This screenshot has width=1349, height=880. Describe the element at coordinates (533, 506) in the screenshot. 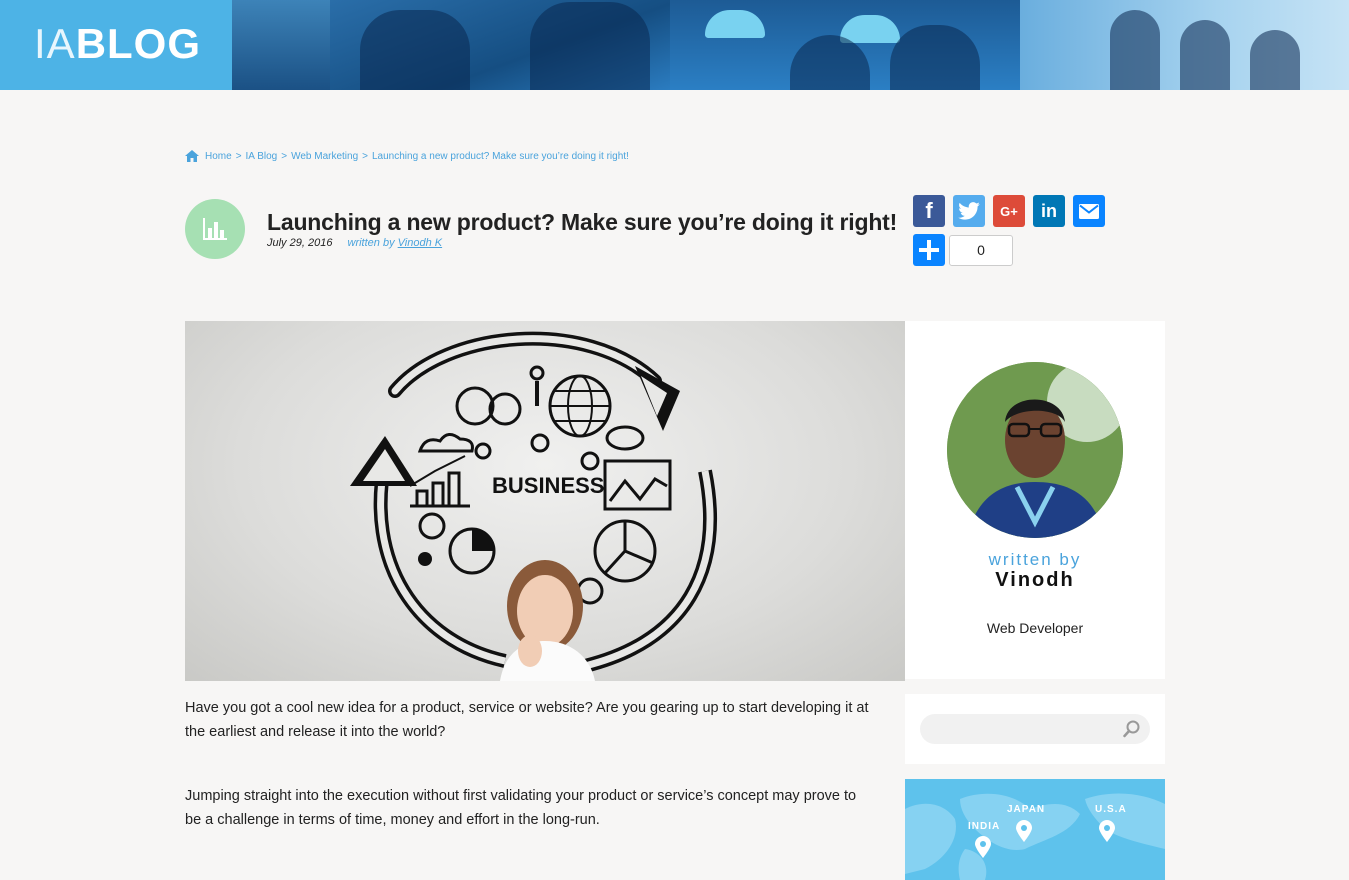

I see `business-illustration` at that location.